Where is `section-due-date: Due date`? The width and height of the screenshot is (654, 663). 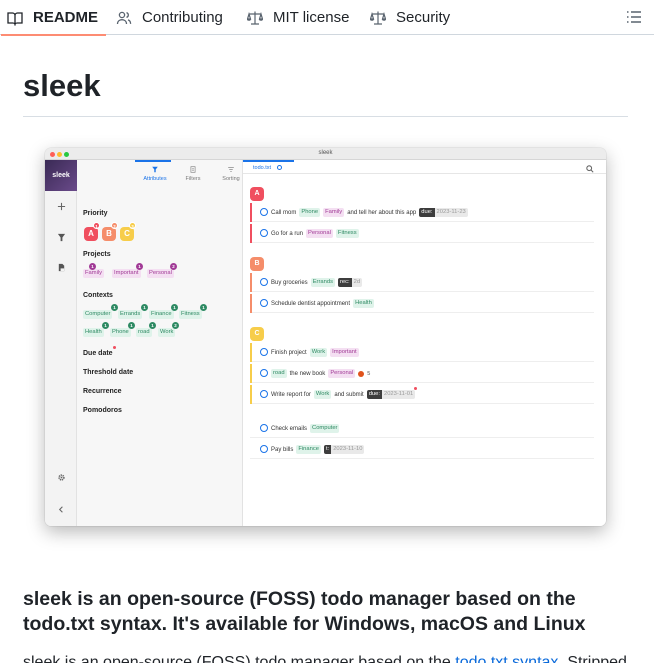
section-due-date: Due date is located at coordinates (98, 353).